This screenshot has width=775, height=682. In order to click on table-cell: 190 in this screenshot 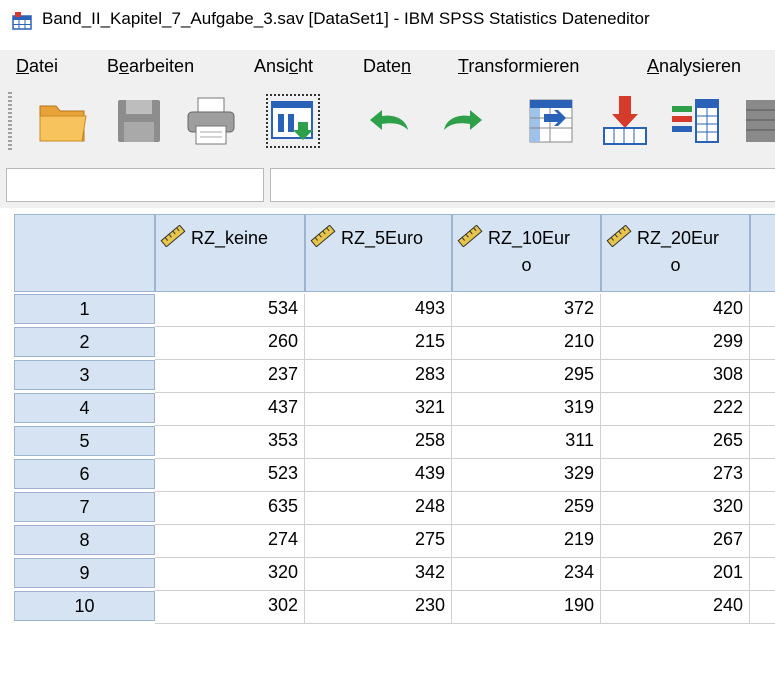, I will do `click(526, 607)`.